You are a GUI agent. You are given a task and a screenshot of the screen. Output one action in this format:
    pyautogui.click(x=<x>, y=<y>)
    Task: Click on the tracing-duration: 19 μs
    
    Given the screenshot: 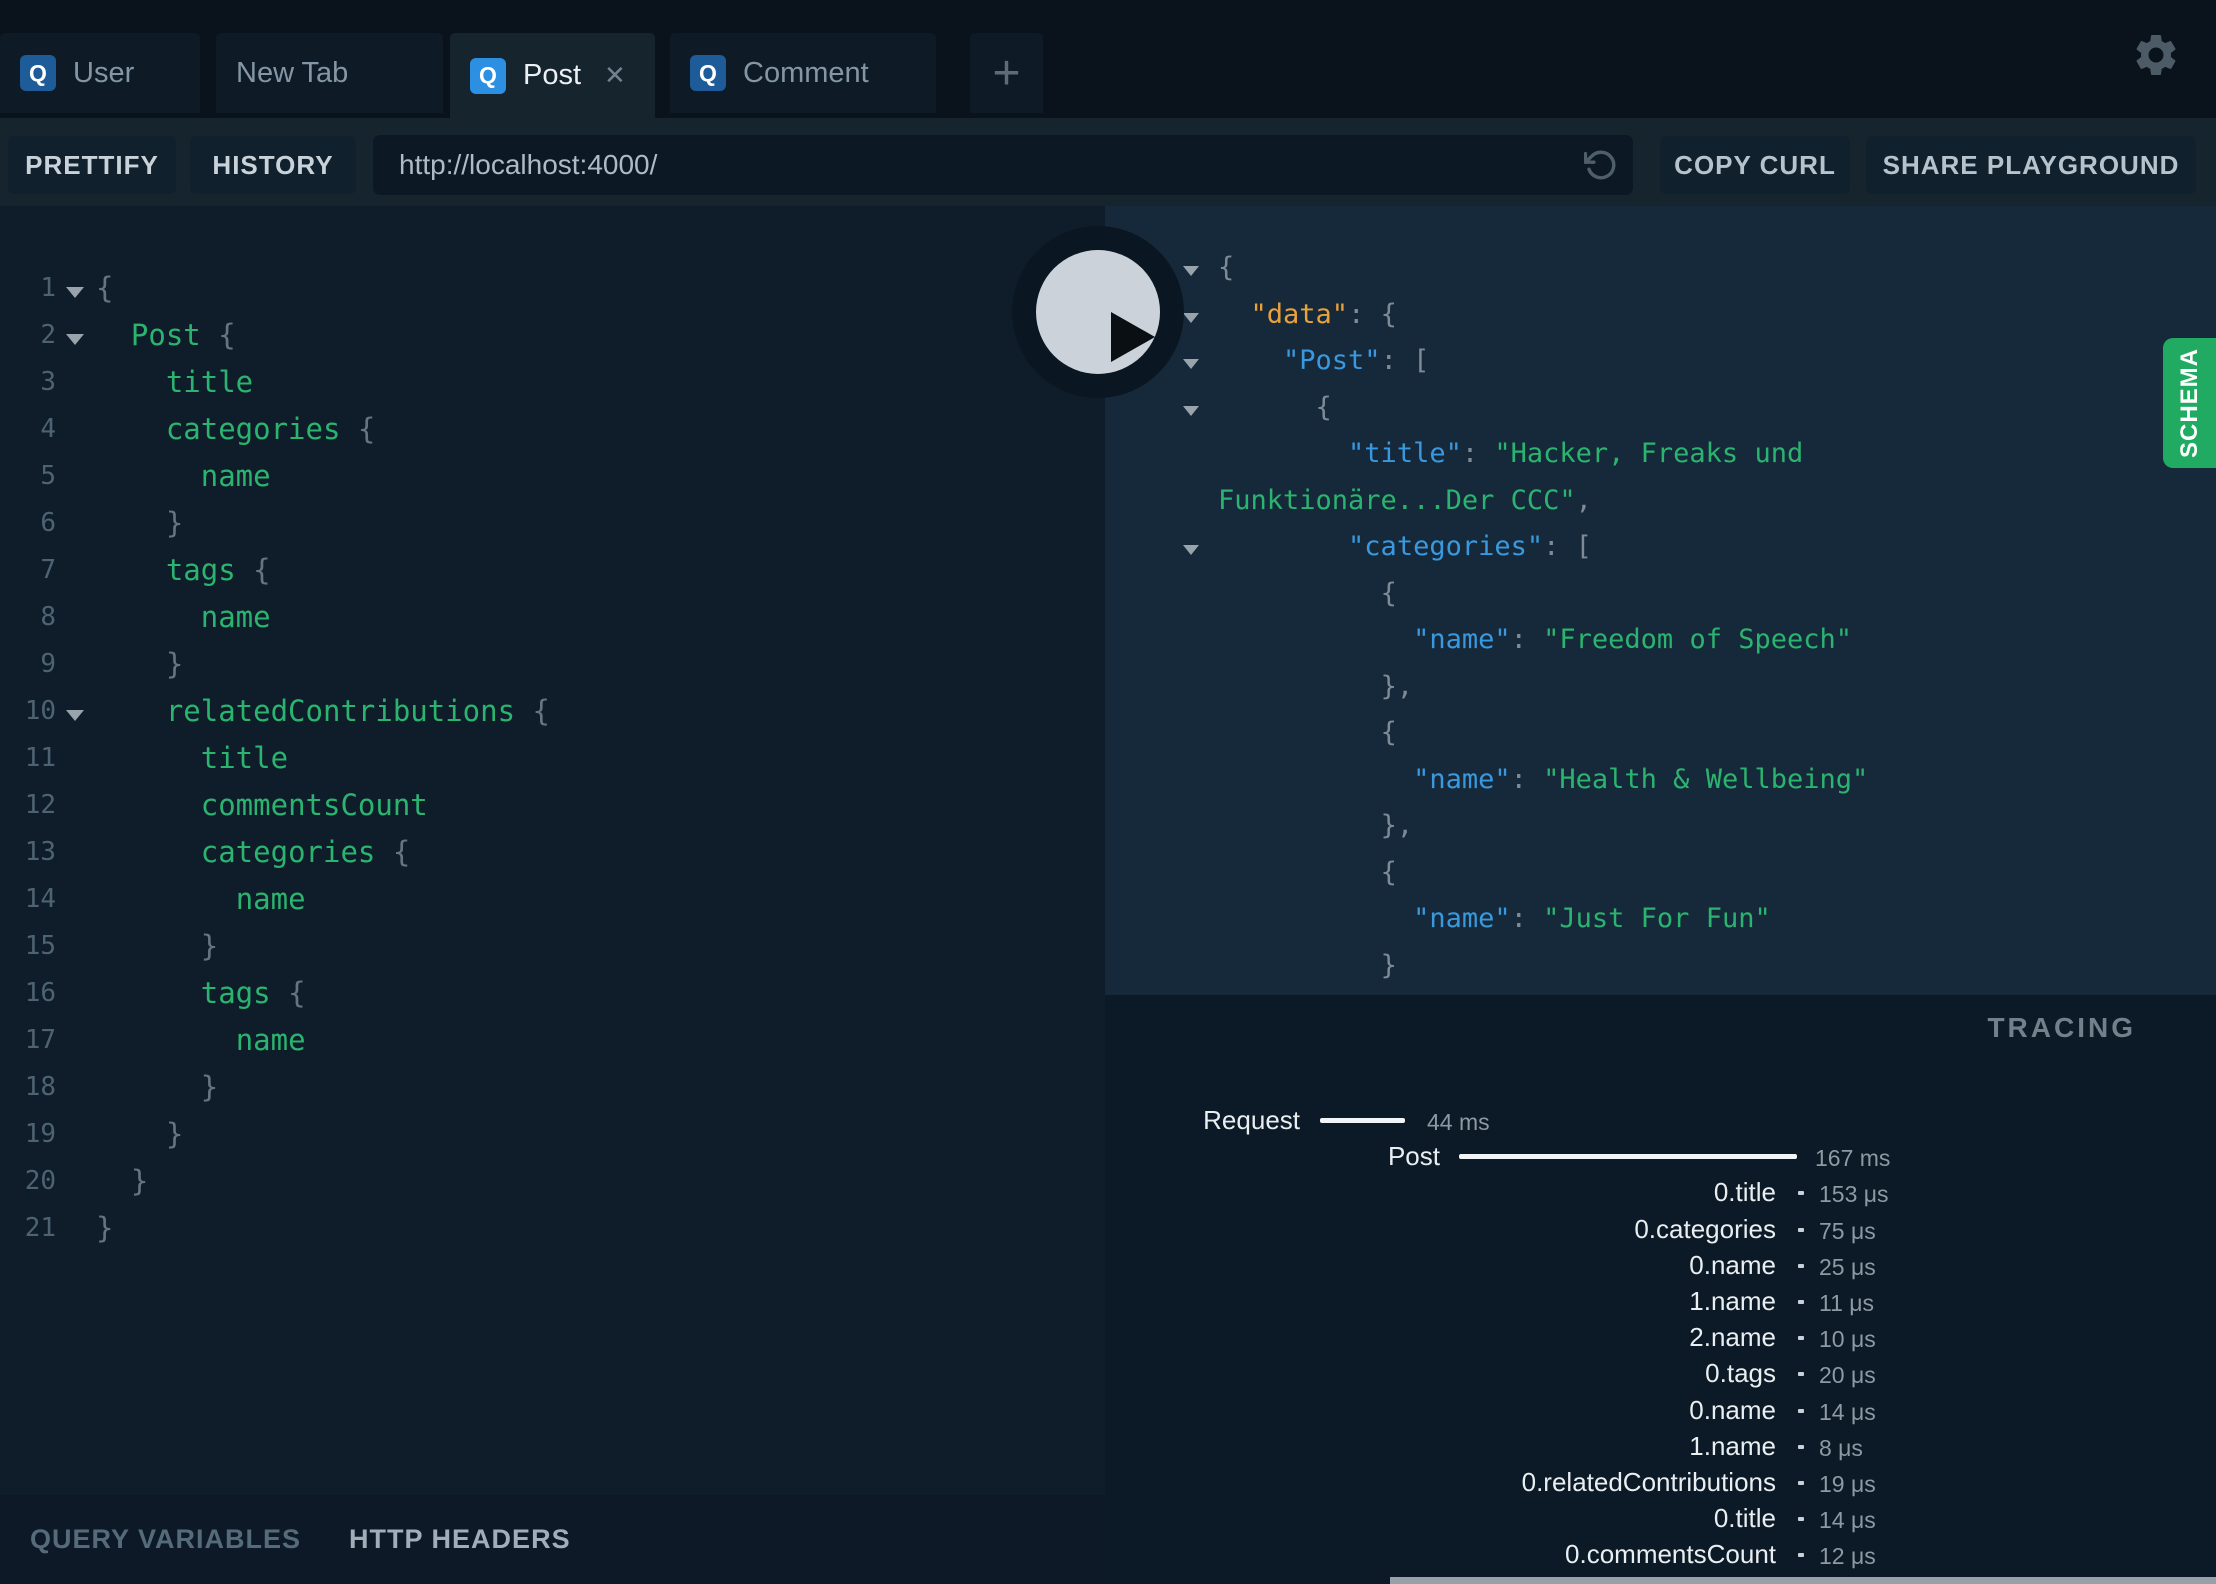 What is the action you would take?
    pyautogui.click(x=1847, y=1484)
    